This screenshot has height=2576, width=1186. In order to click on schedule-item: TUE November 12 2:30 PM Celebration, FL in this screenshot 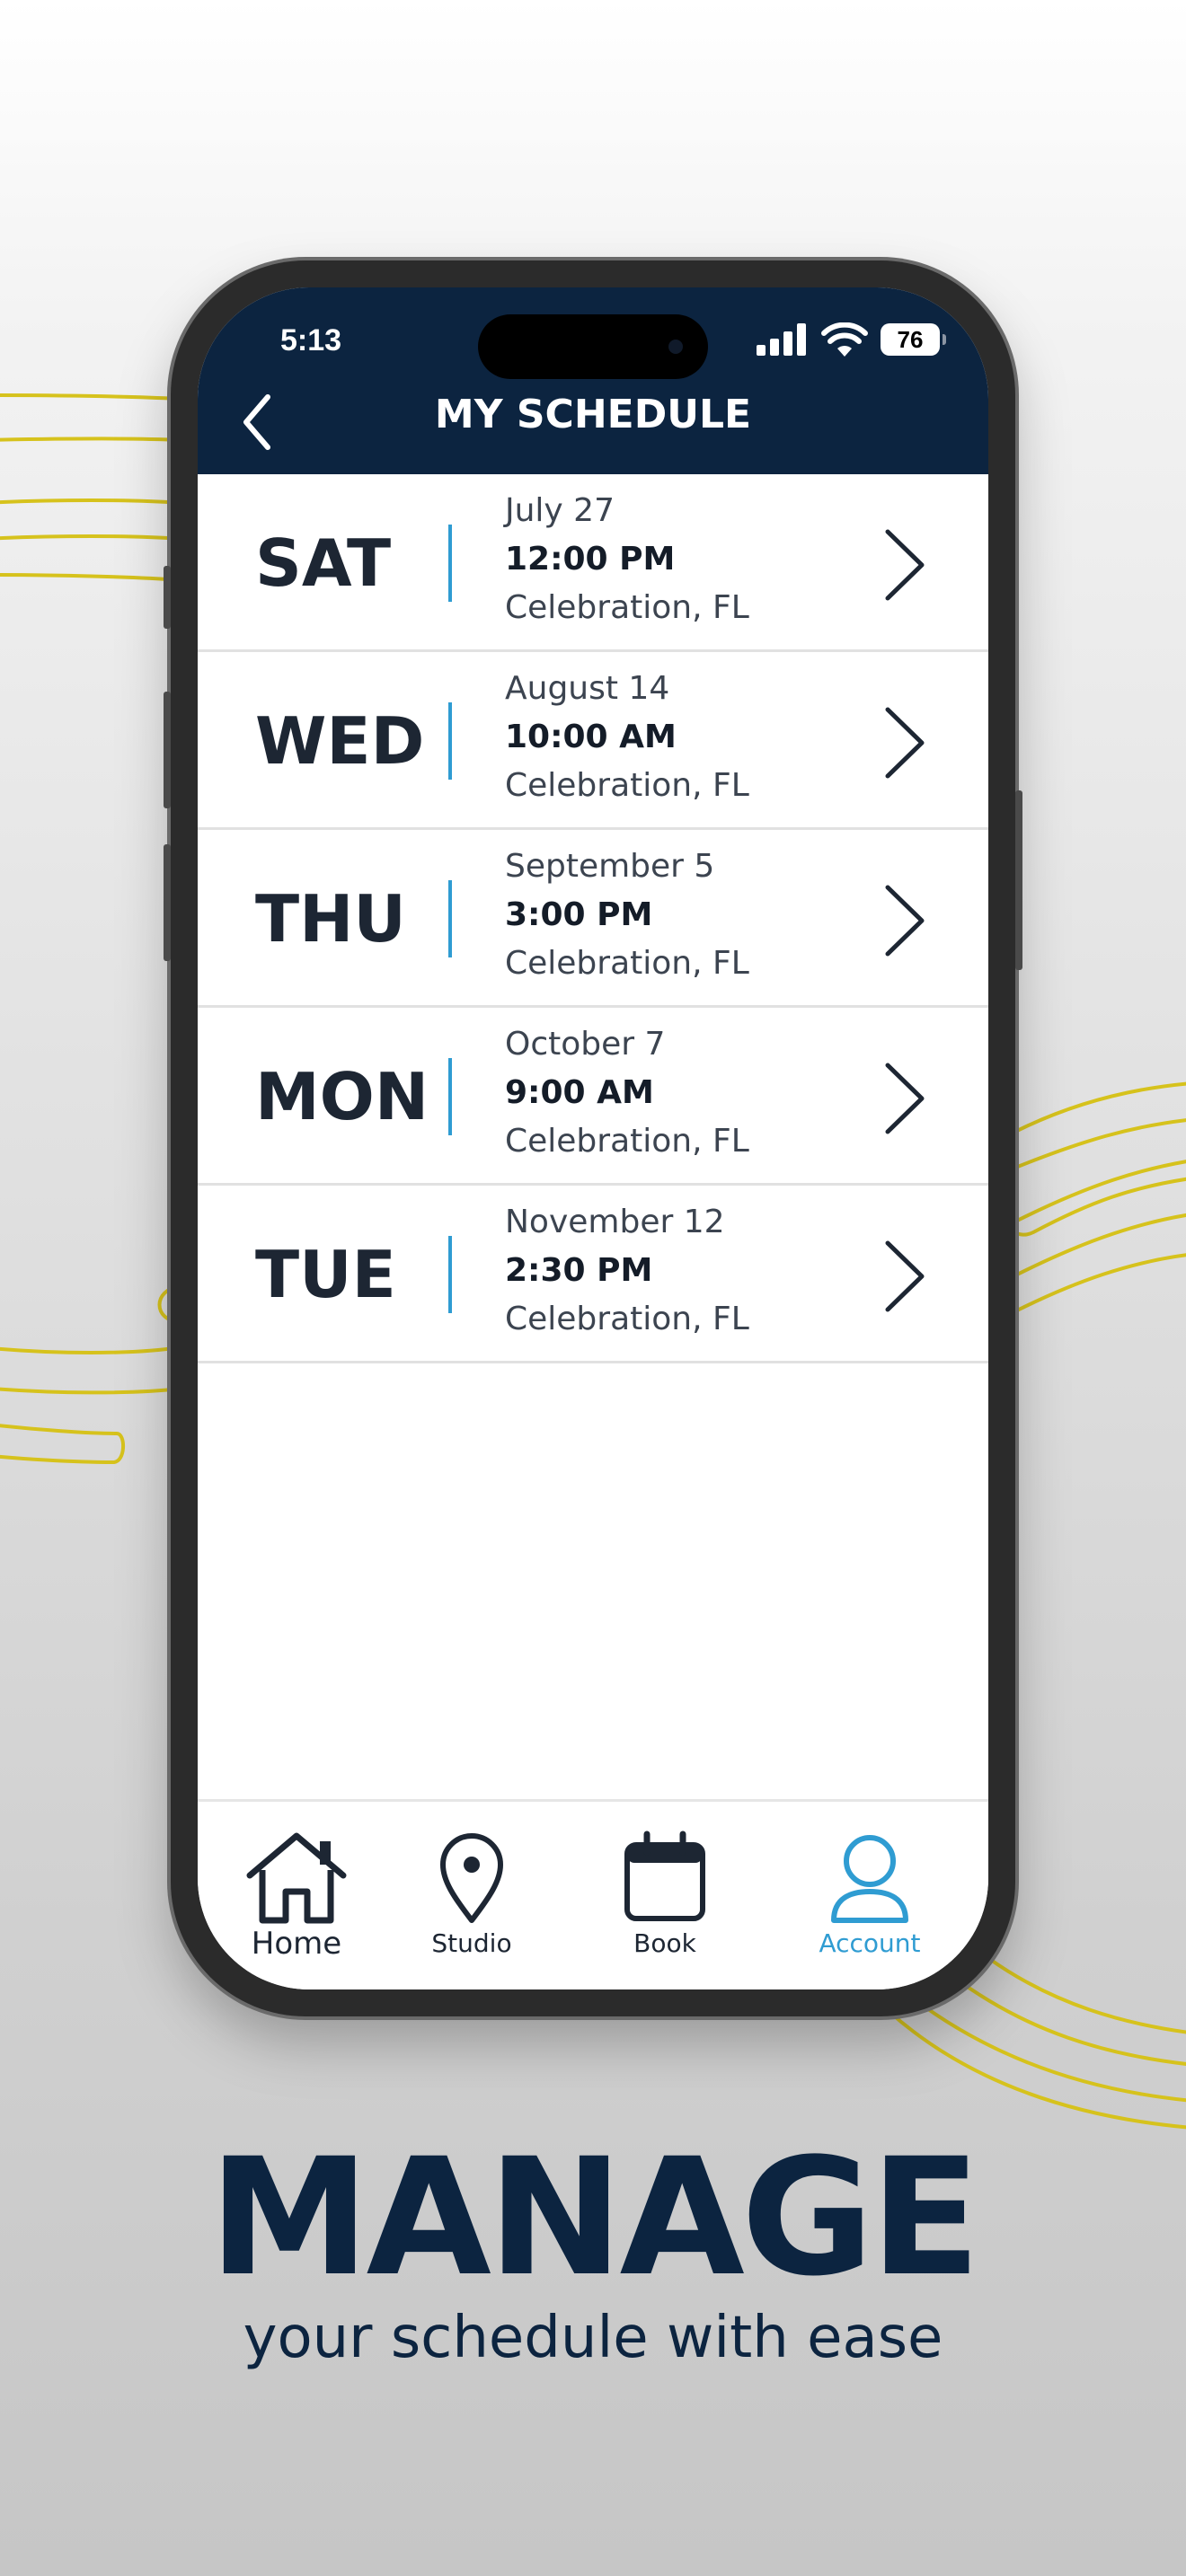, I will do `click(593, 1274)`.